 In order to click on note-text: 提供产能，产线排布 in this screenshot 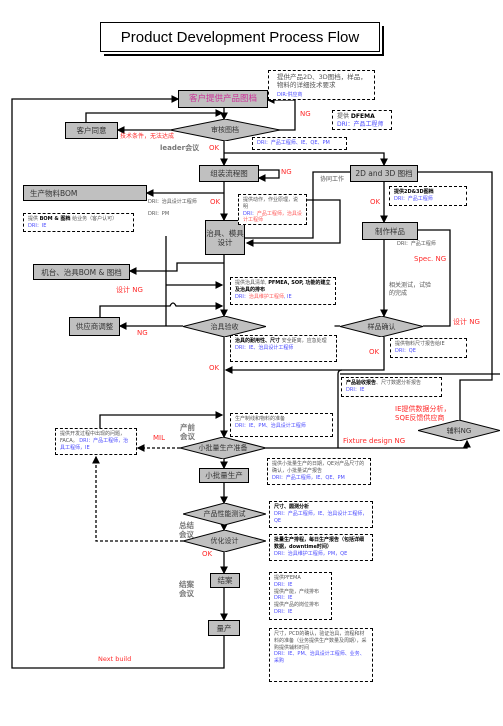, I will do `click(297, 591)`.